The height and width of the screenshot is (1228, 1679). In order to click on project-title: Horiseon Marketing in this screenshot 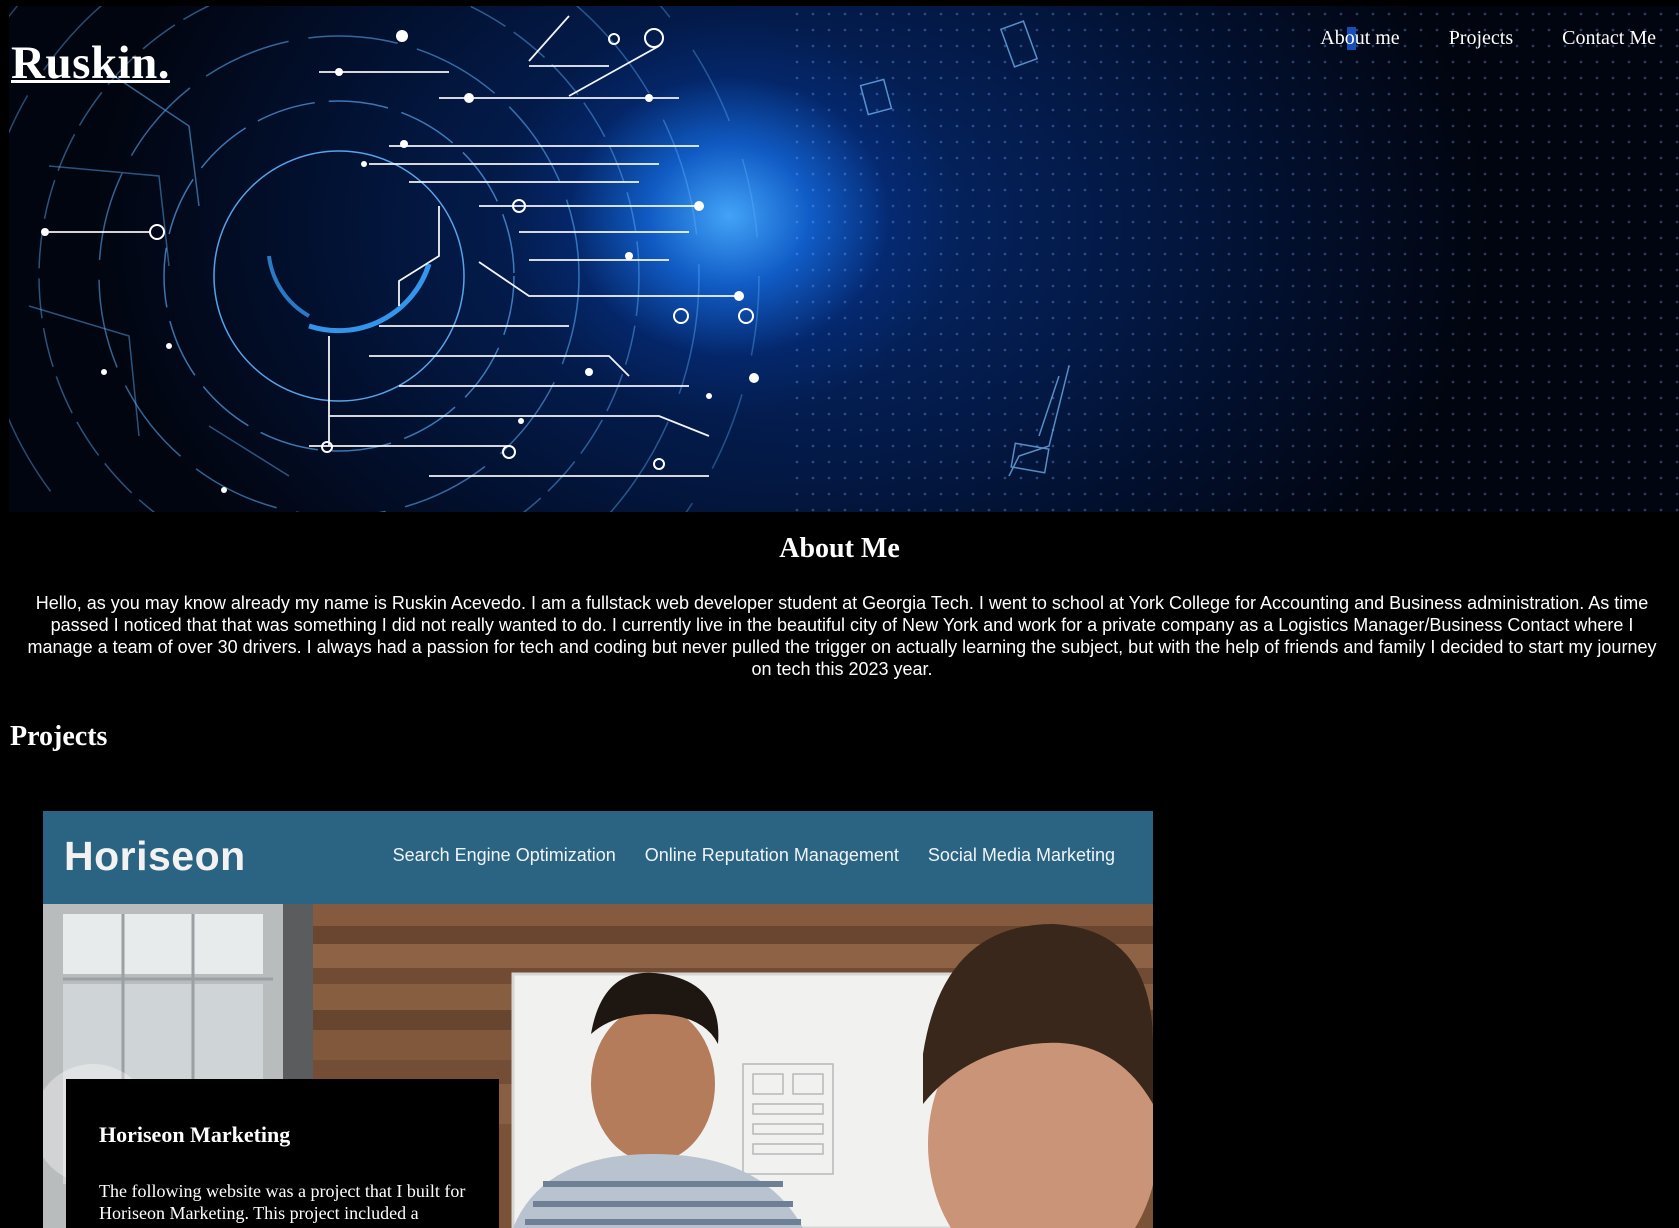, I will do `click(195, 1134)`.